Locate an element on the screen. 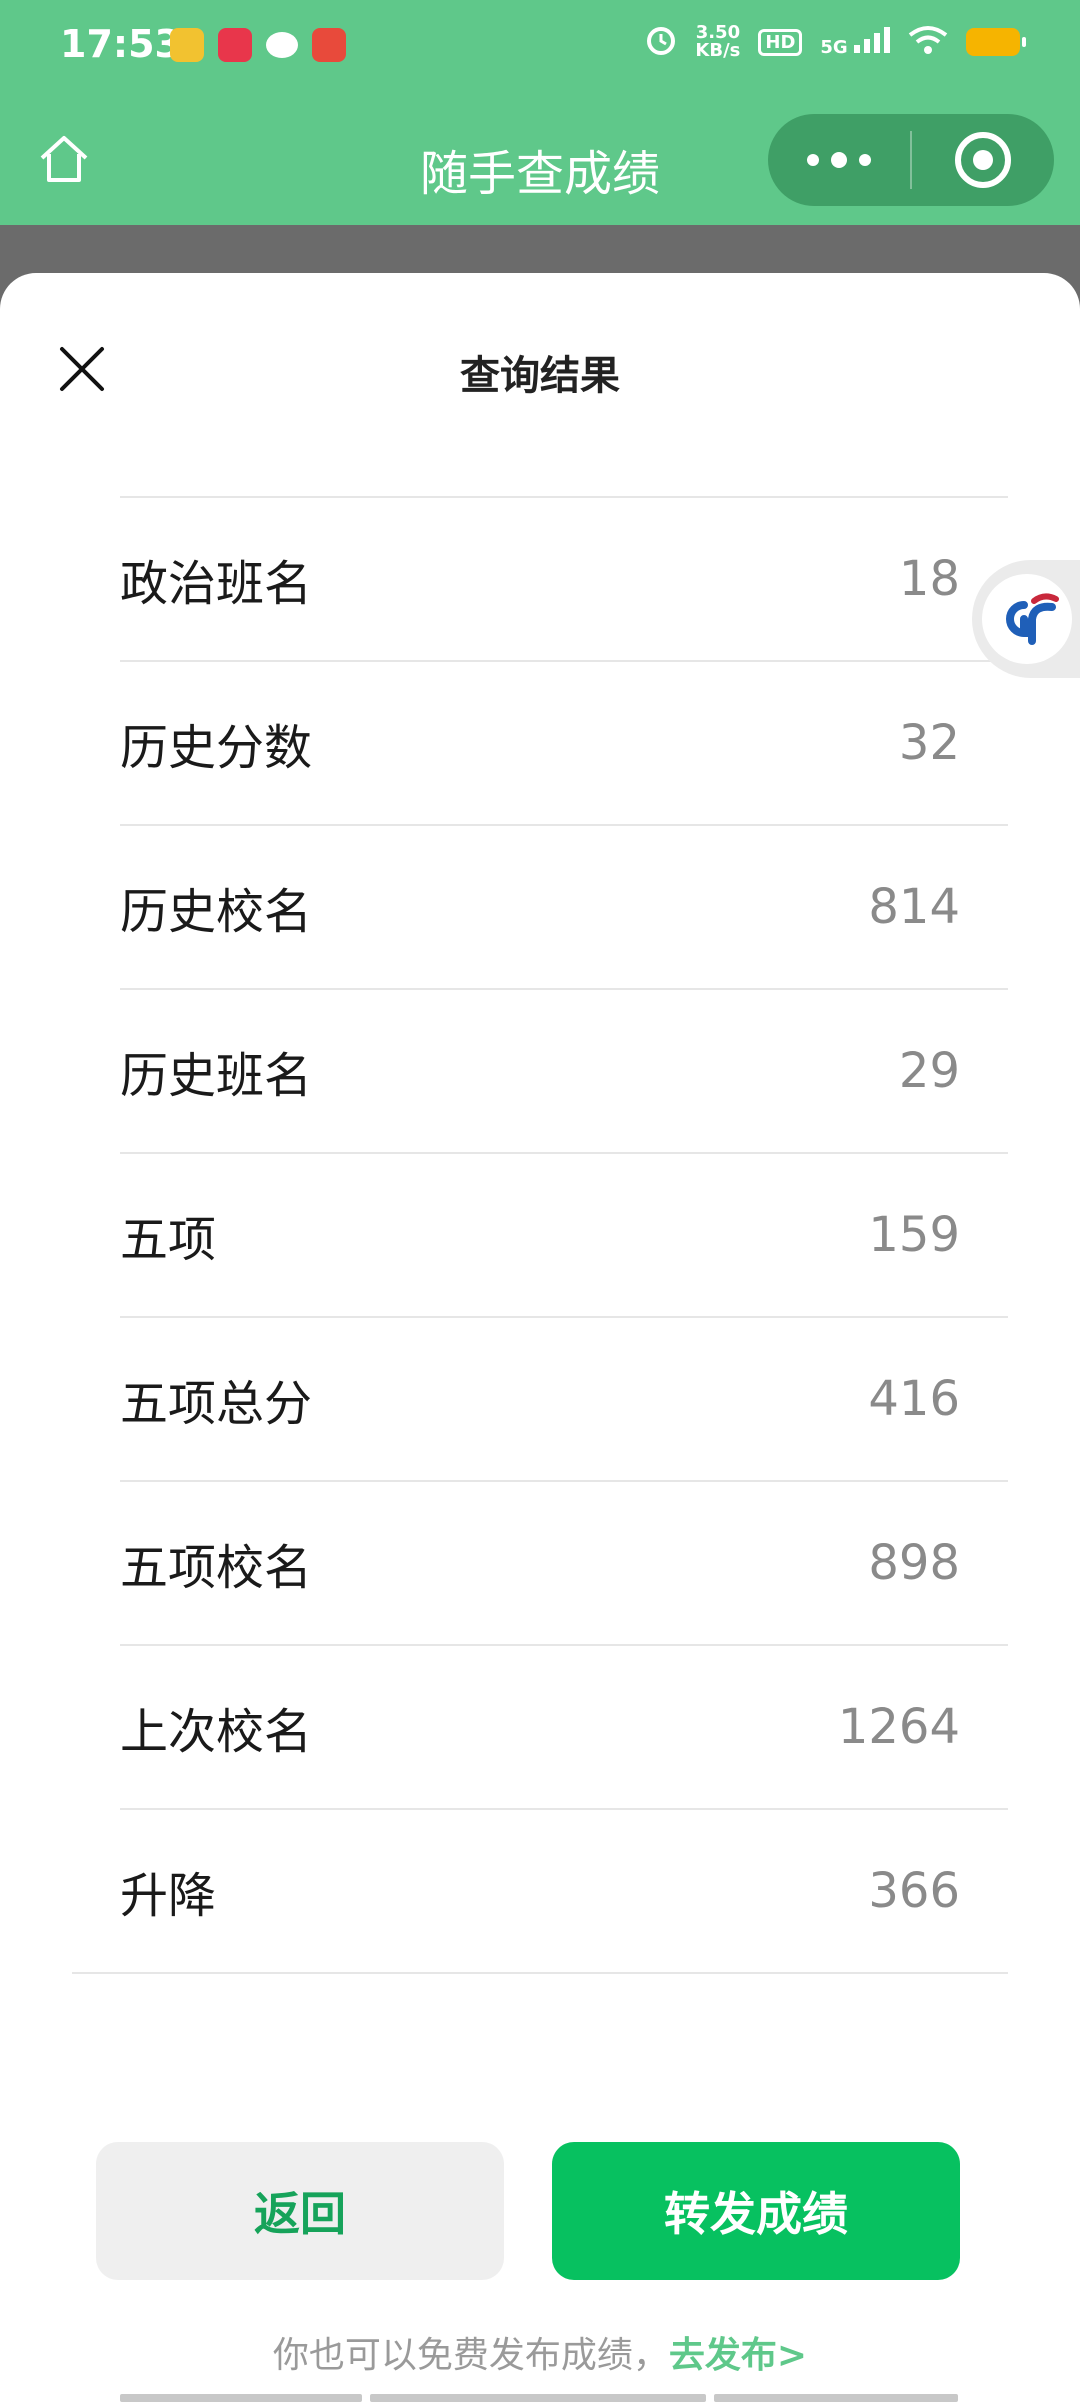  list-item: 上次校名 1264 is located at coordinates (564, 1728).